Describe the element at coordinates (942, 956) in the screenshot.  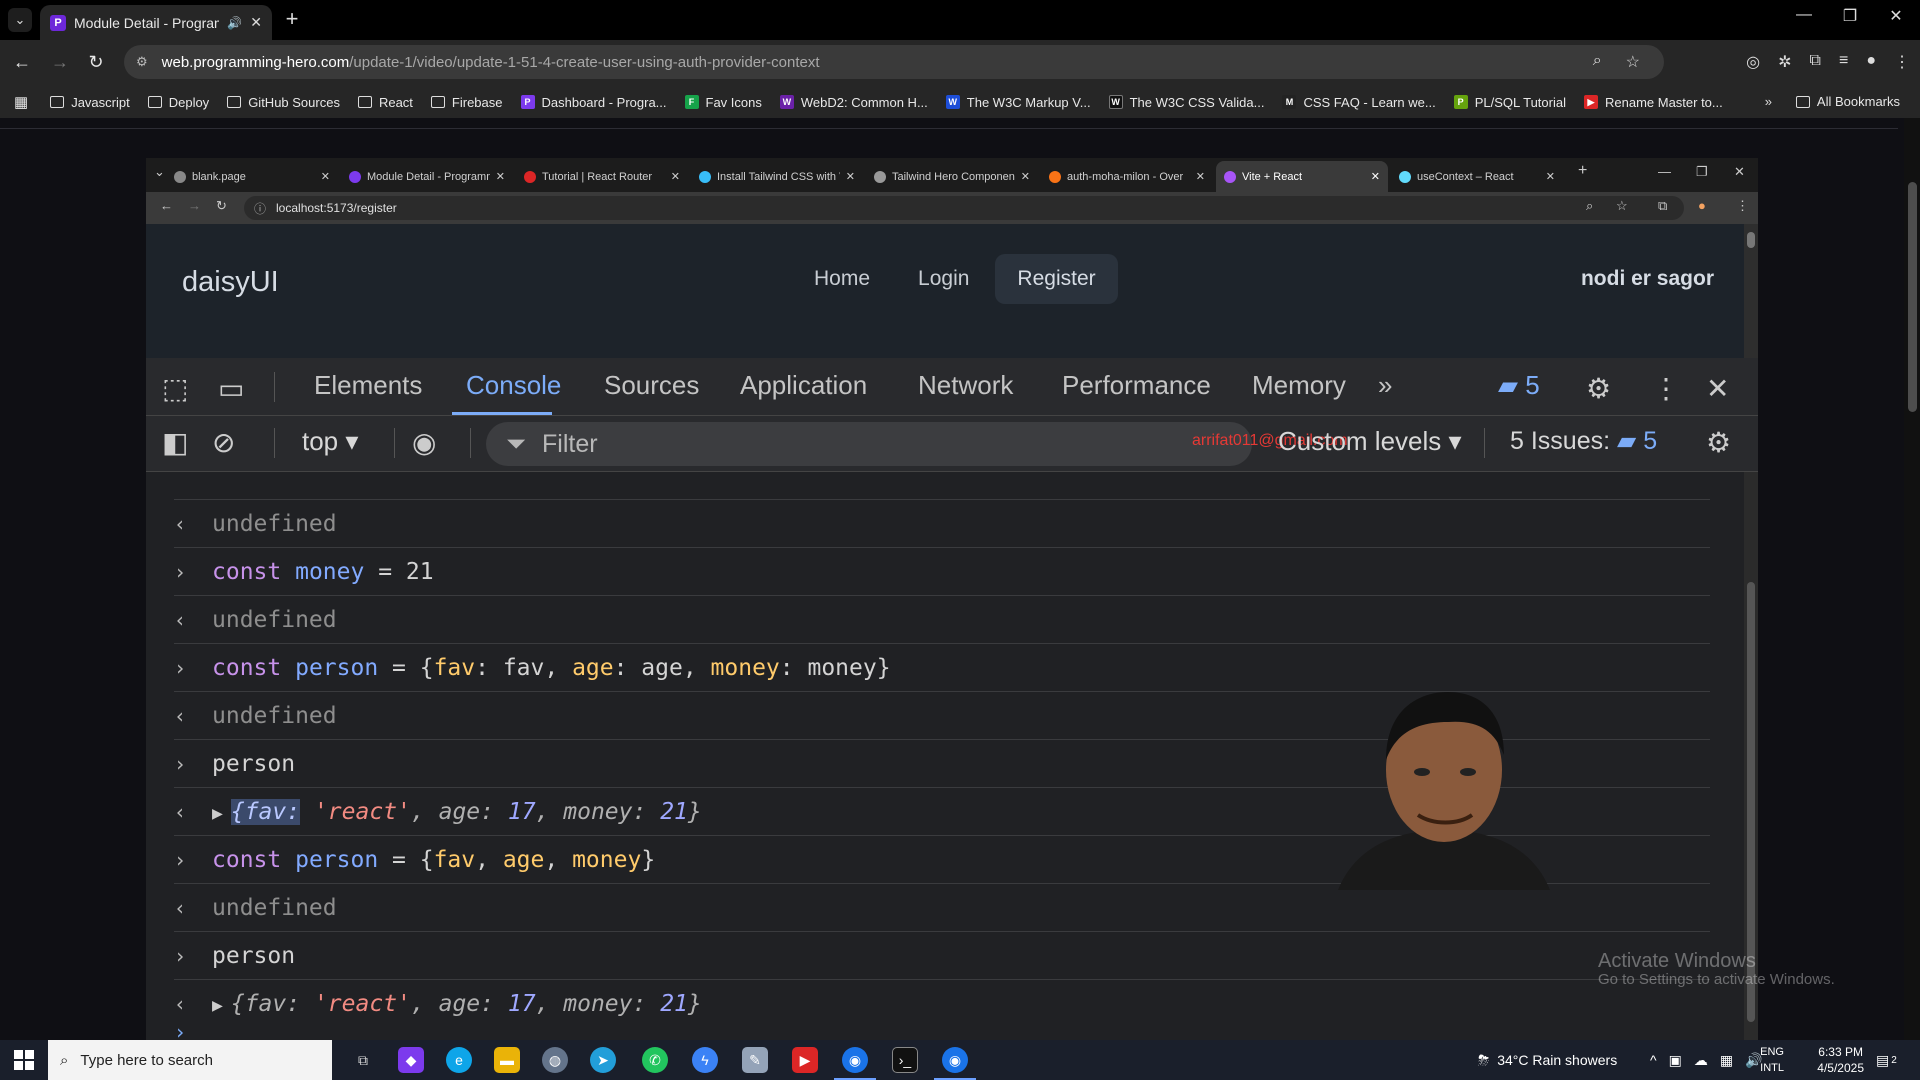
I see `console-input-row: › person` at that location.